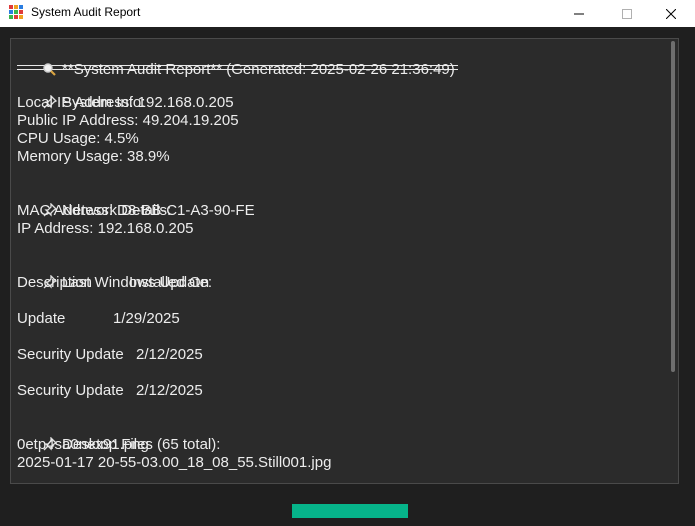 This screenshot has width=695, height=526. I want to click on cpu-usage-line: CPU Usage: 4.5%, so click(78, 138).